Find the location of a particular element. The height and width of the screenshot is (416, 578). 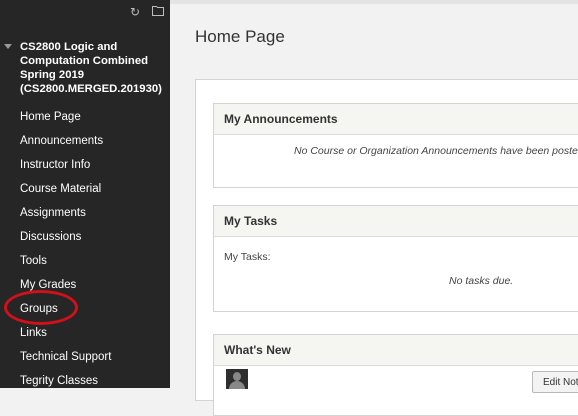

module-title: My Tasks is located at coordinates (396, 221).